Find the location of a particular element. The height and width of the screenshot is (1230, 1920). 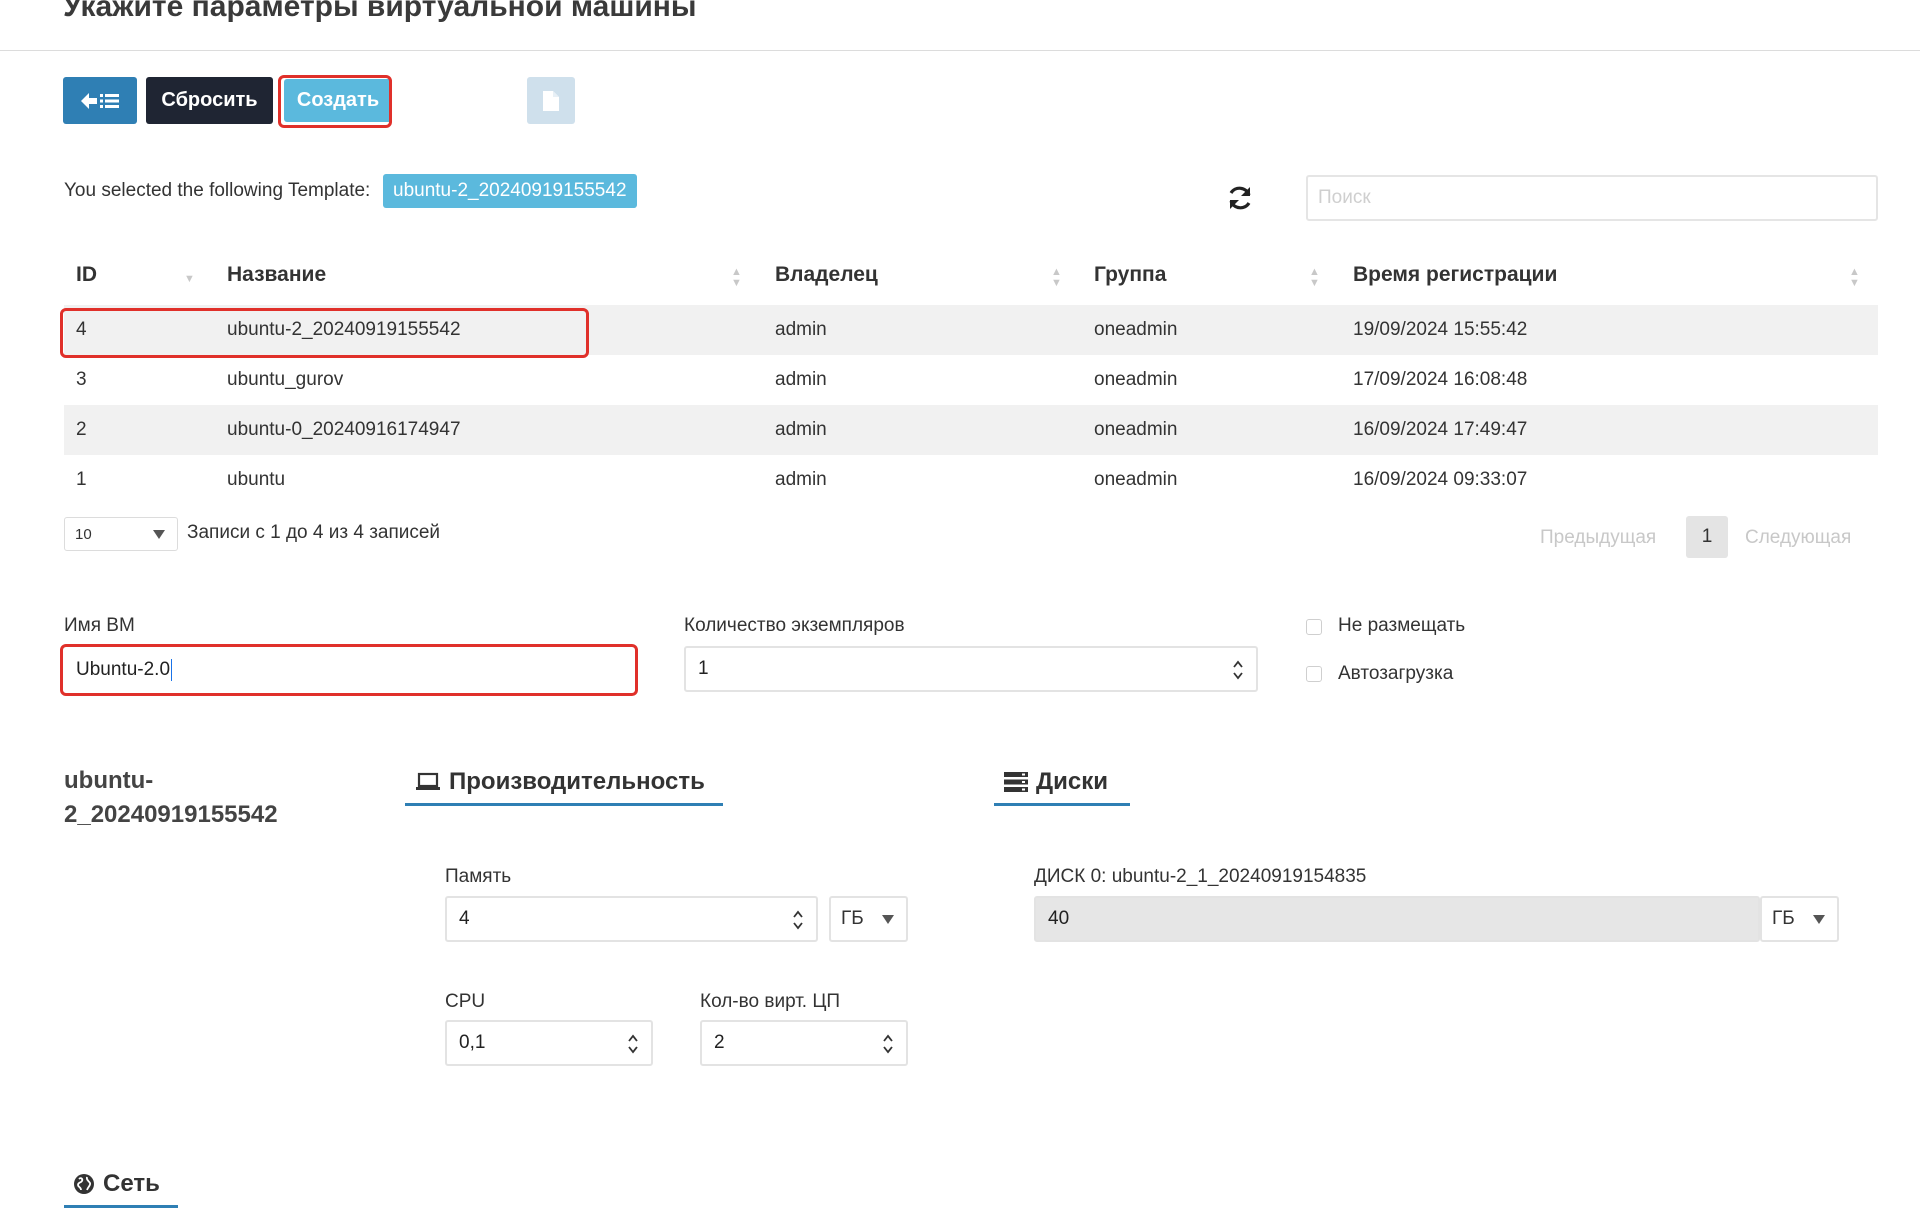

pagination-next: Следующая is located at coordinates (1798, 538).